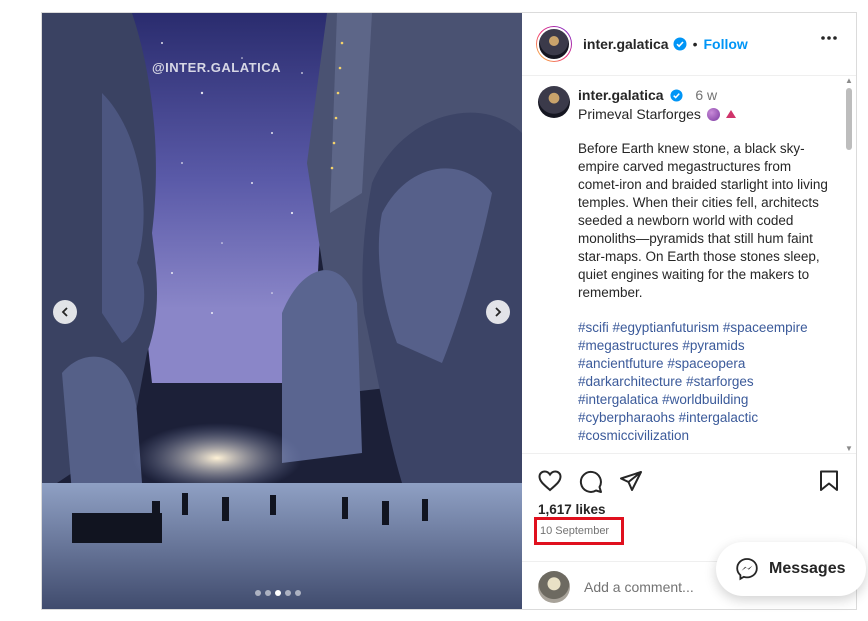 The width and height of the screenshot is (868, 621). I want to click on post-date: 10 September, so click(574, 531).